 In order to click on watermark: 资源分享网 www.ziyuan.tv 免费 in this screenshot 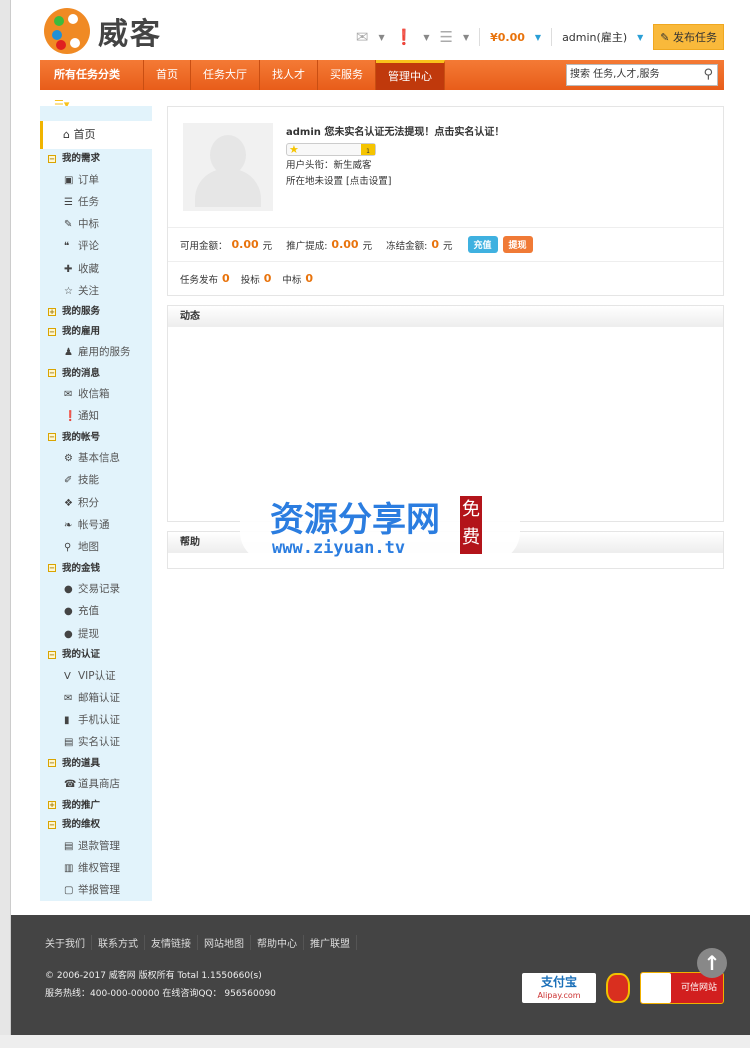, I will do `click(380, 526)`.